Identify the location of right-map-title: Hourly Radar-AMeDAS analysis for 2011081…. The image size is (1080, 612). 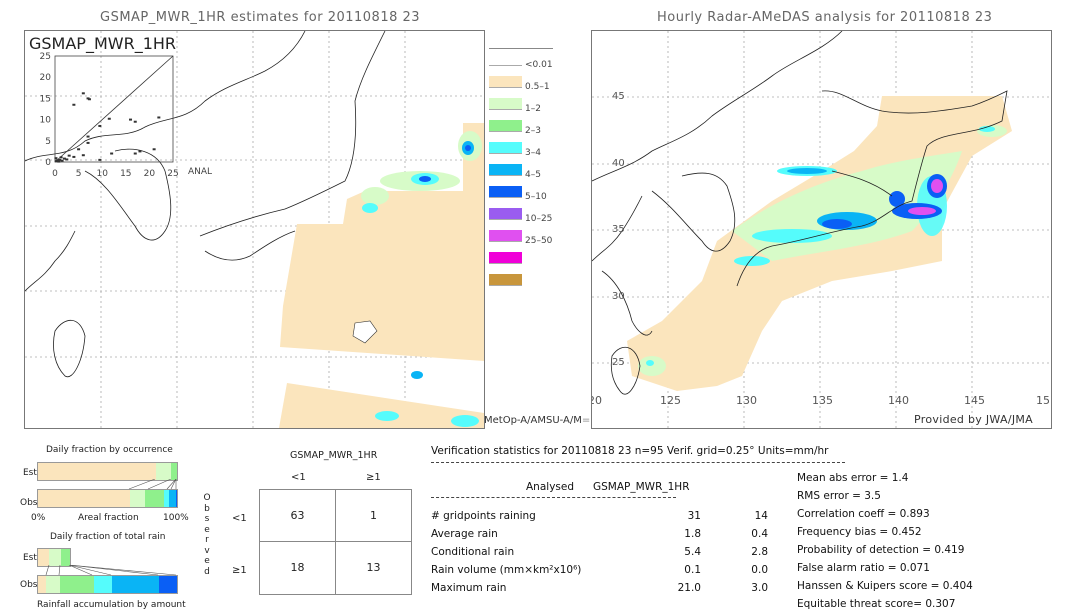
(825, 17).